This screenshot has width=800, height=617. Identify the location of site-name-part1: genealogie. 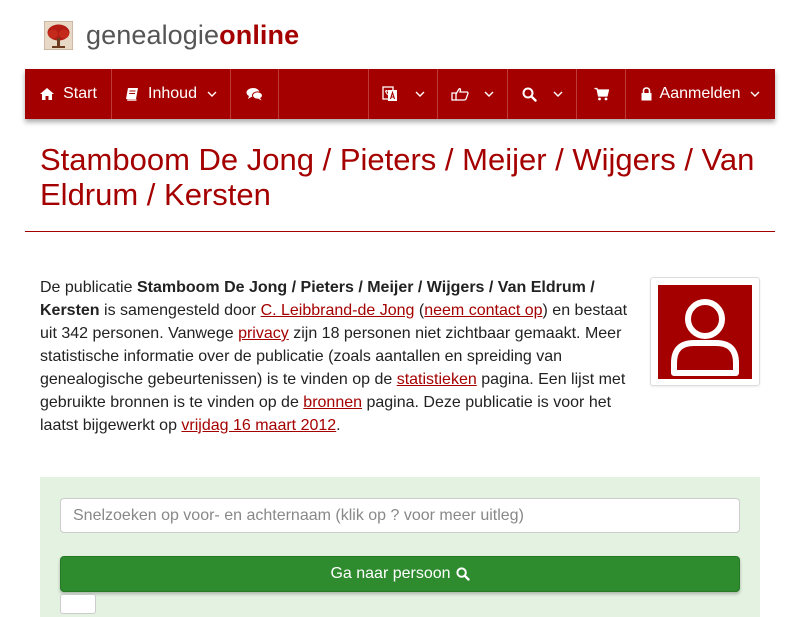
(153, 35).